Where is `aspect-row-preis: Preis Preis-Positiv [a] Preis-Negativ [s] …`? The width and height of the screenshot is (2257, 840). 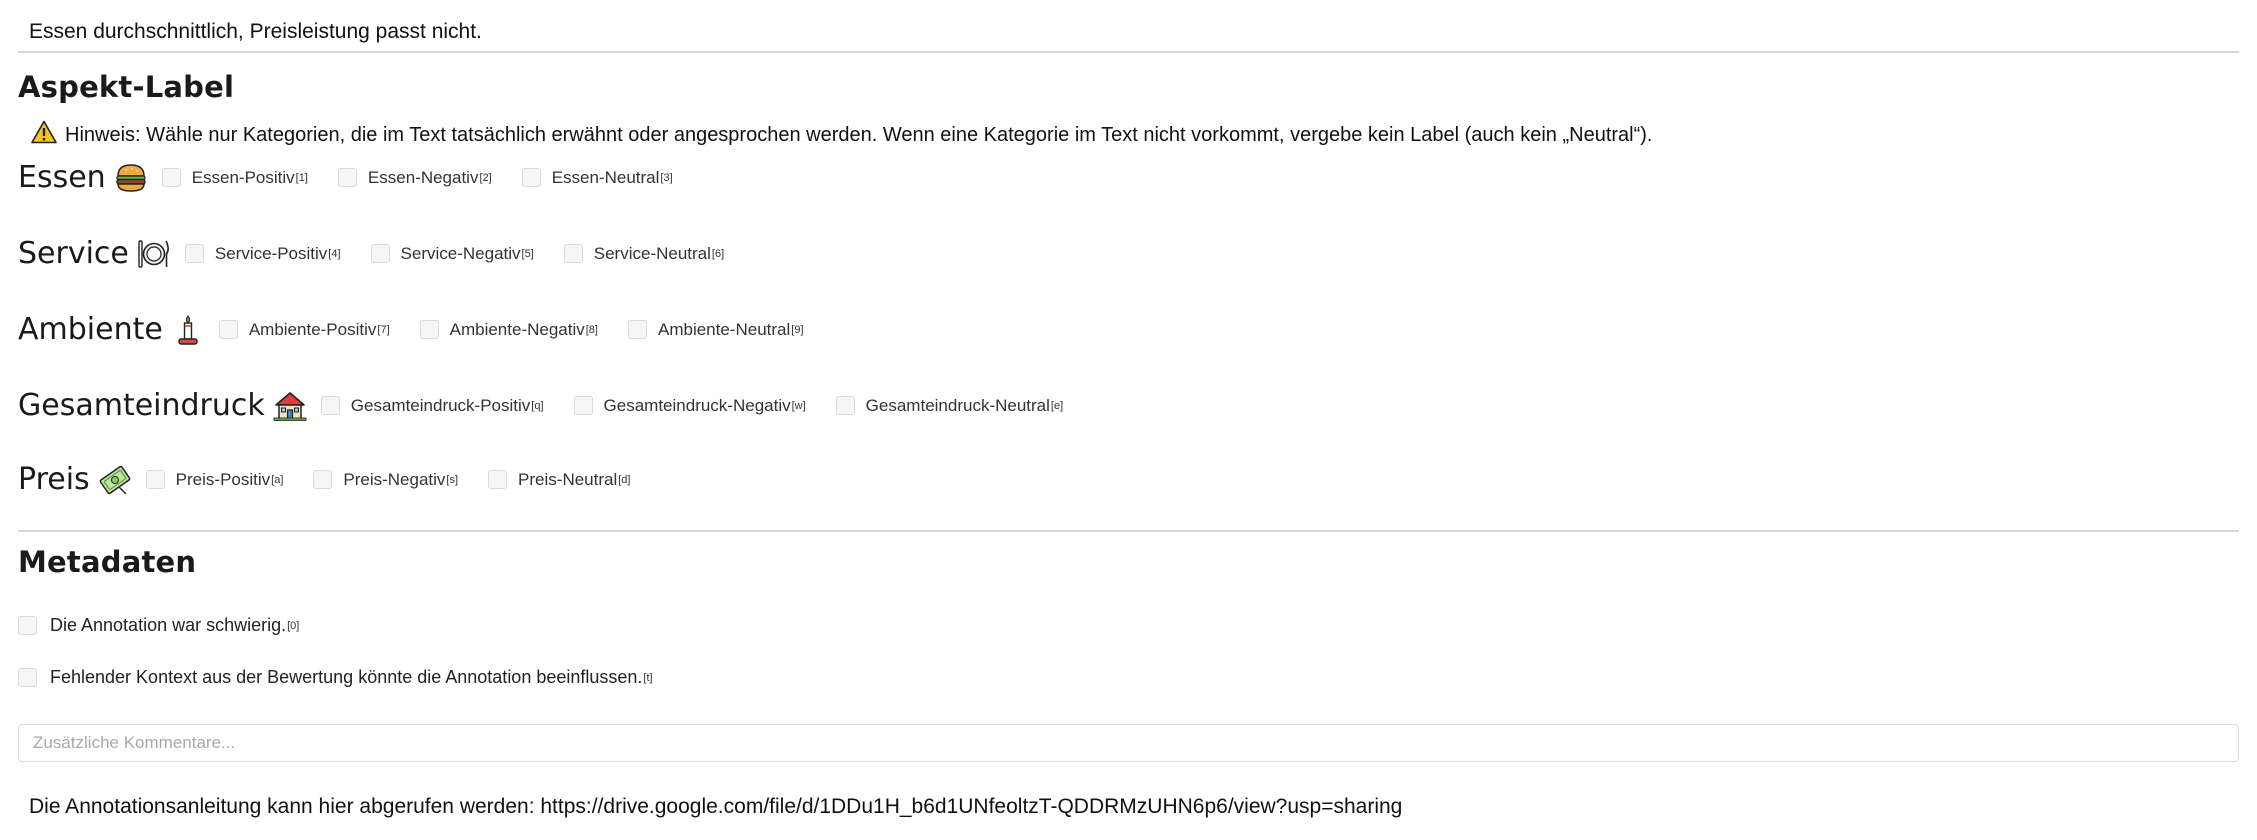
aspect-row-preis: Preis Preis-Positiv [a] Preis-Negativ [s] … is located at coordinates (339, 479).